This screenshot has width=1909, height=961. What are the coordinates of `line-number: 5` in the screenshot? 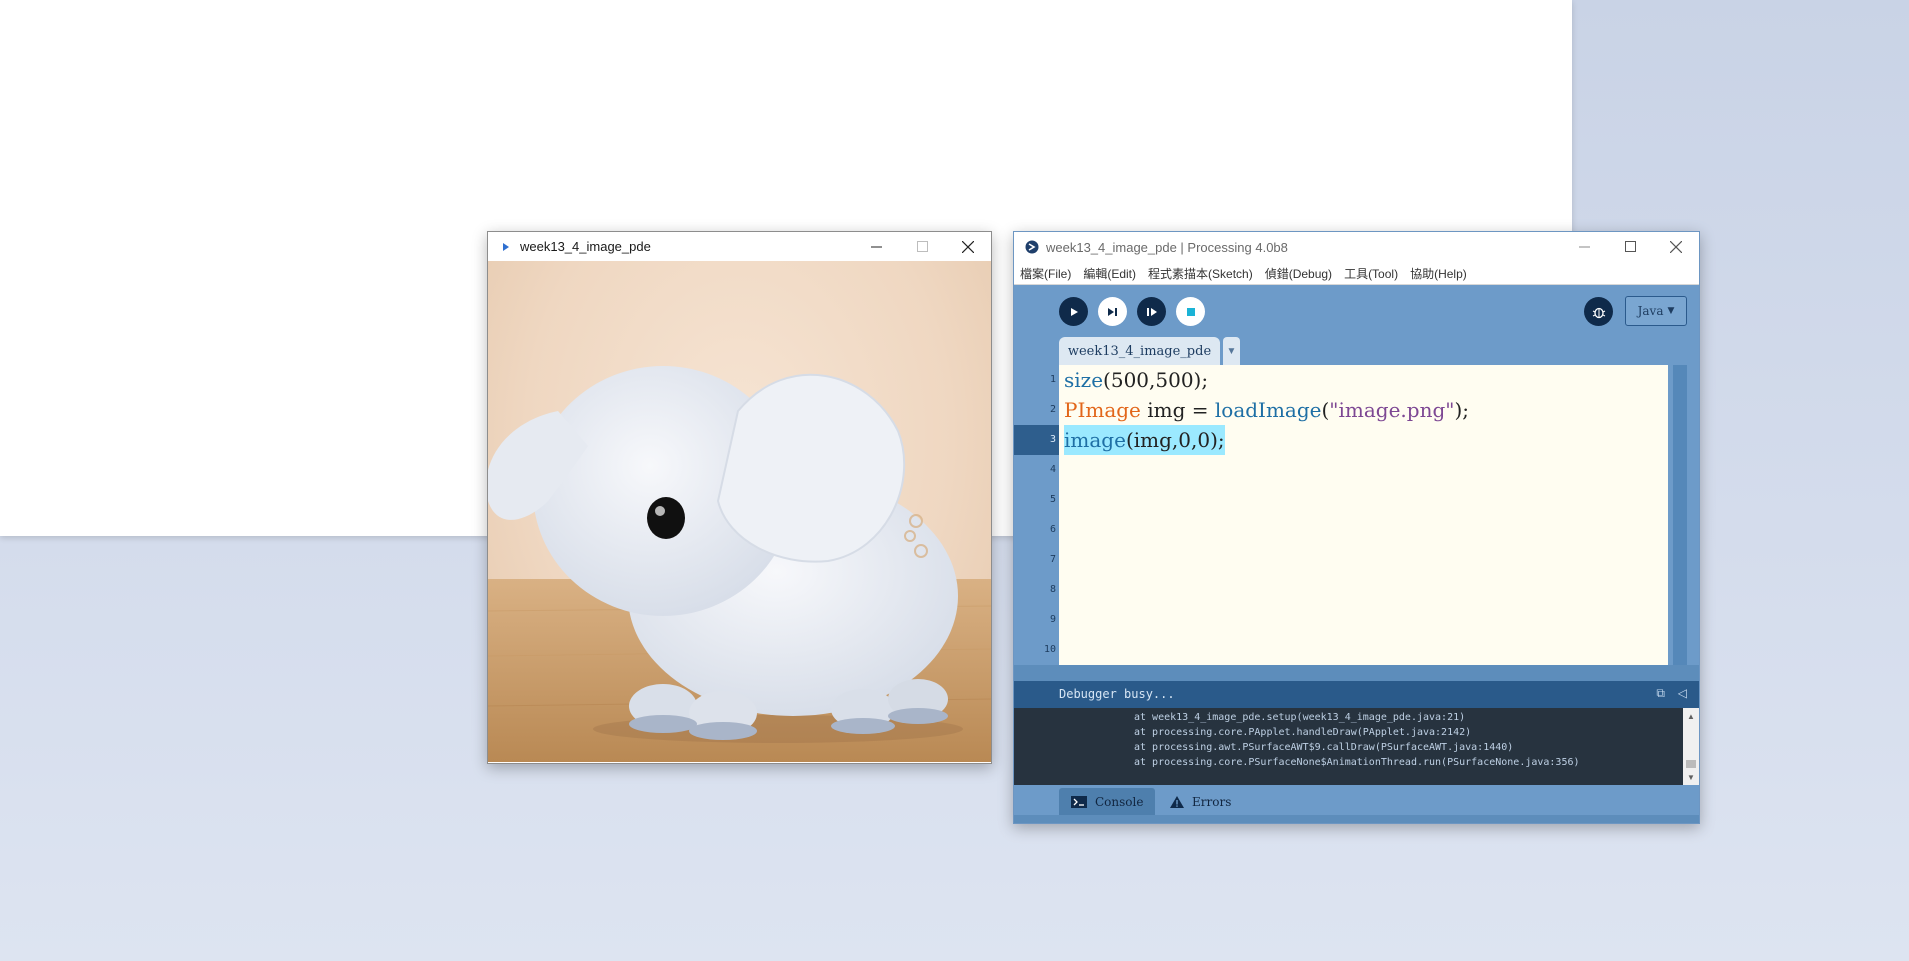 It's located at (1052, 499).